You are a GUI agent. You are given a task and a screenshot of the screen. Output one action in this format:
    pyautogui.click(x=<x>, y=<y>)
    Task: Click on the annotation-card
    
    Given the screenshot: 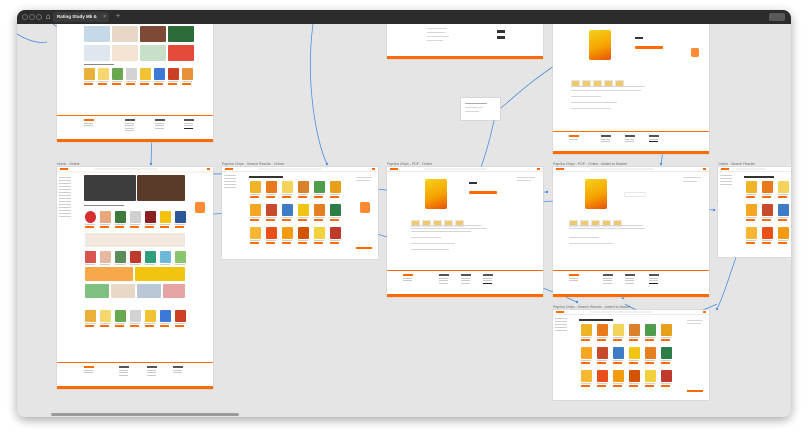 What is the action you would take?
    pyautogui.click(x=480, y=109)
    